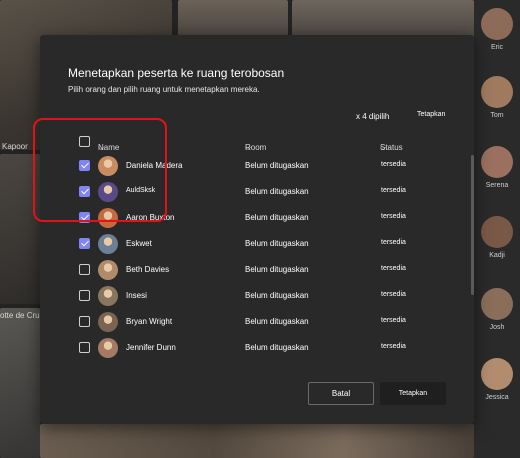 The image size is (520, 458). I want to click on cancel-button: Batal, so click(341, 393).